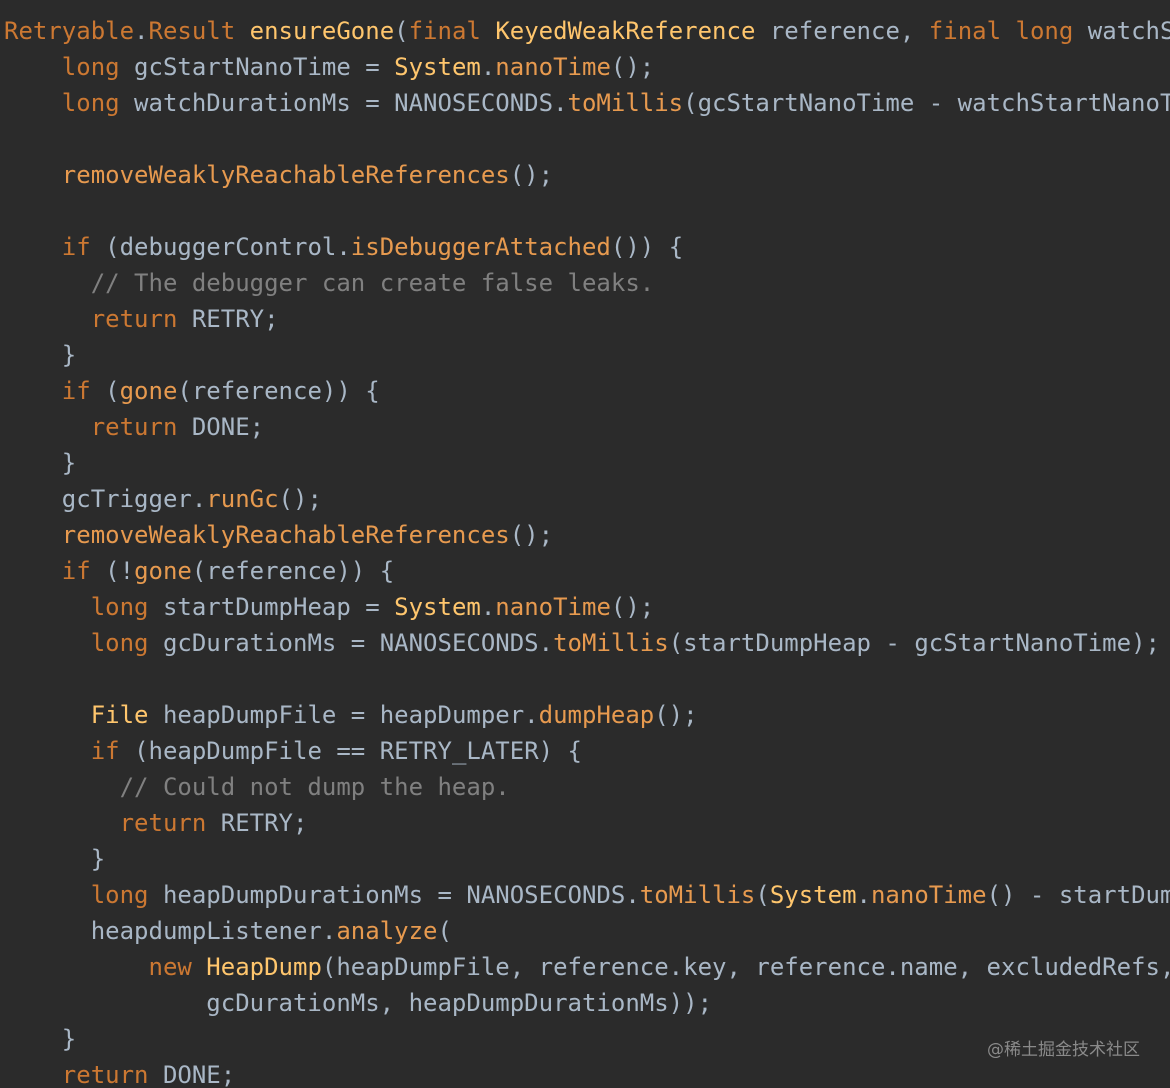 This screenshot has width=1170, height=1088. Describe the element at coordinates (358, 643) in the screenshot. I see `code-token: gcDurationMs = NANOSECONDS.` at that location.